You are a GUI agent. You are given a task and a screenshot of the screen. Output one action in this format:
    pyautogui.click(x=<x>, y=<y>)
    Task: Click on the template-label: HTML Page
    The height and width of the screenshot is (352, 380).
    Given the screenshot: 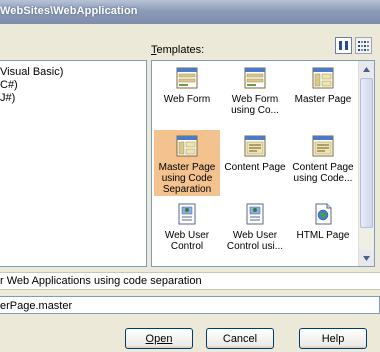 What is the action you would take?
    pyautogui.click(x=323, y=235)
    